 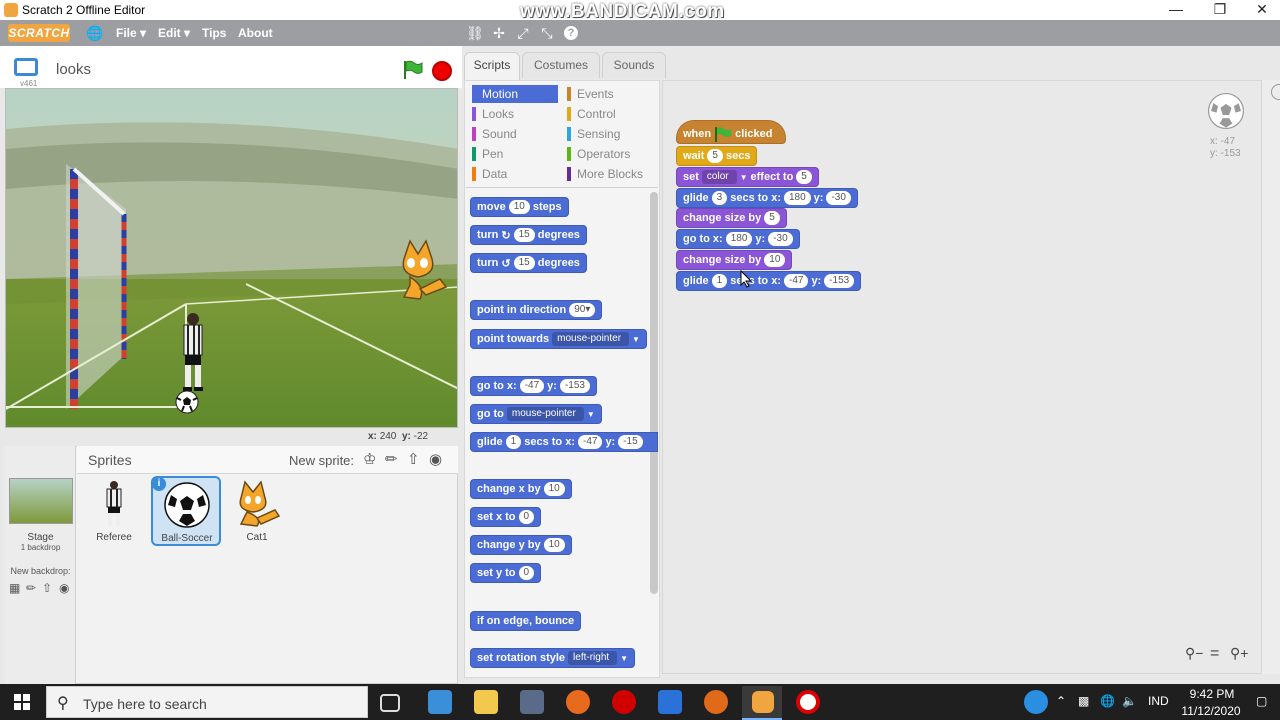 I want to click on category-pen: Pen, so click(x=517, y=154).